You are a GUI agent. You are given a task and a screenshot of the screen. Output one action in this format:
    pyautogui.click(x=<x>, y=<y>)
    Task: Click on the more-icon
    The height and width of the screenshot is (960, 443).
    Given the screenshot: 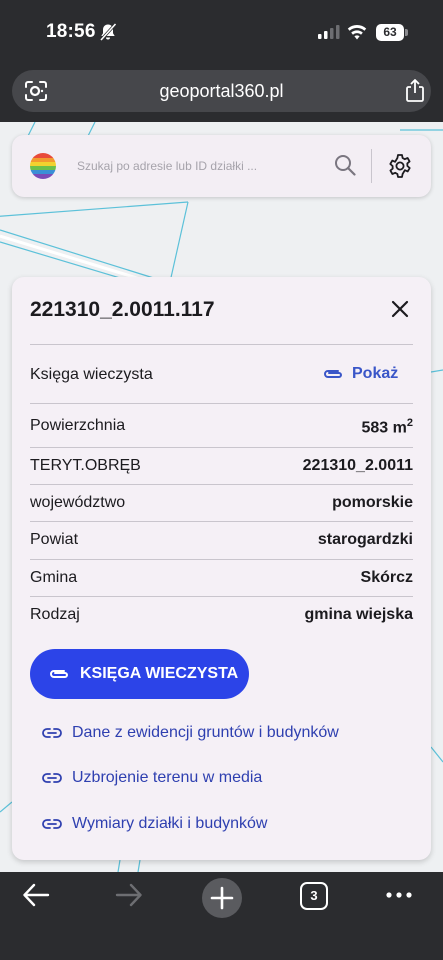 What is the action you would take?
    pyautogui.click(x=399, y=895)
    